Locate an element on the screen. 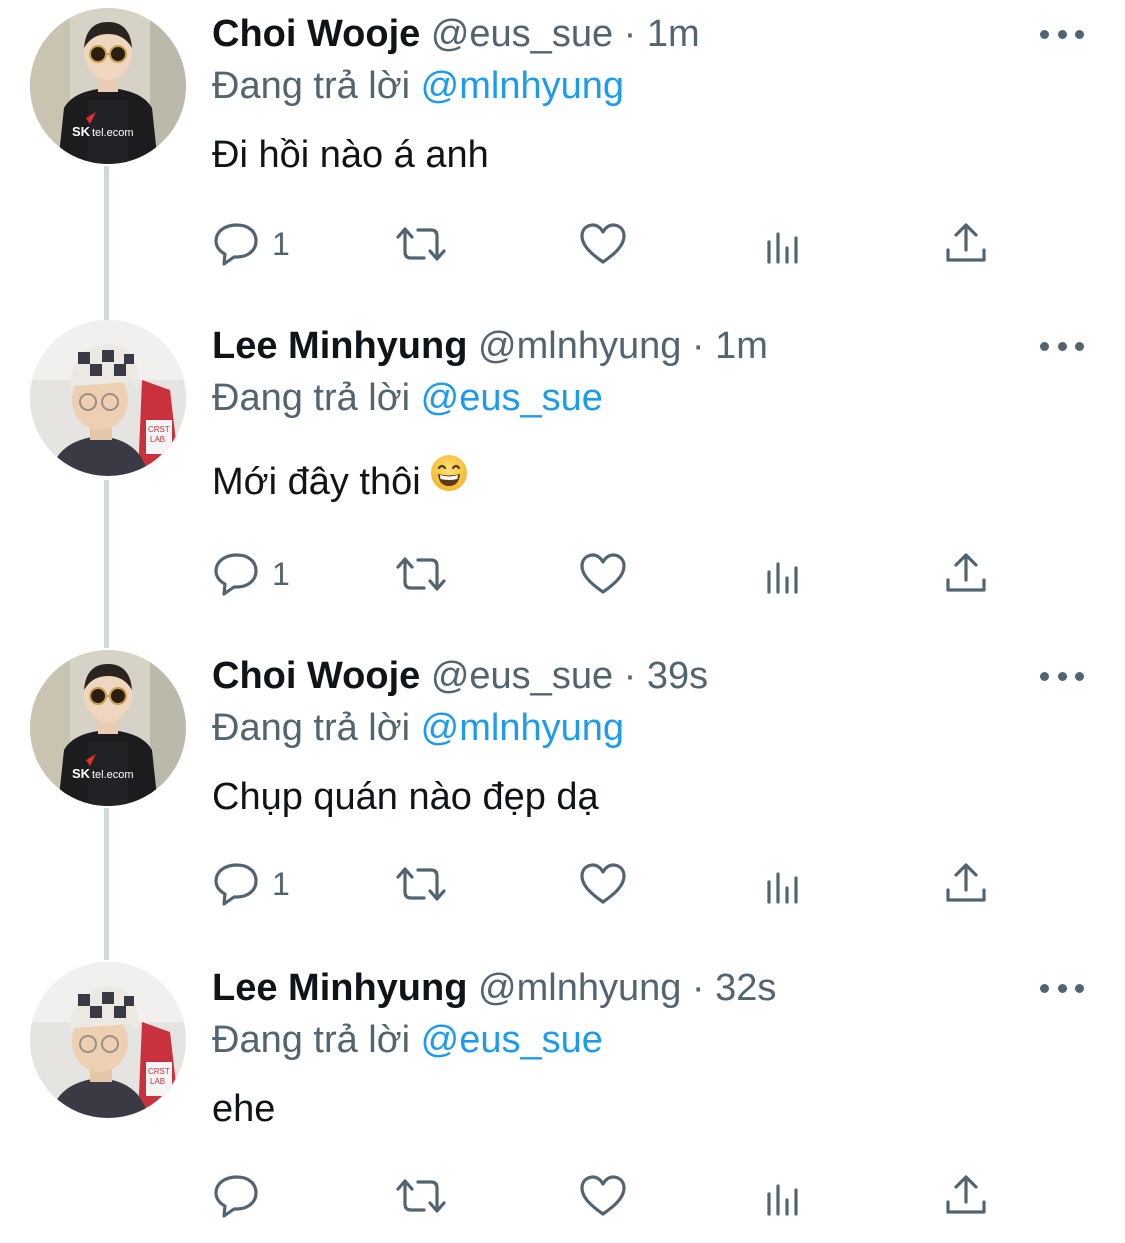 Image resolution: width=1125 pixels, height=1243 pixels. tweet-text-content: Mới đây thôi is located at coordinates (316, 482).